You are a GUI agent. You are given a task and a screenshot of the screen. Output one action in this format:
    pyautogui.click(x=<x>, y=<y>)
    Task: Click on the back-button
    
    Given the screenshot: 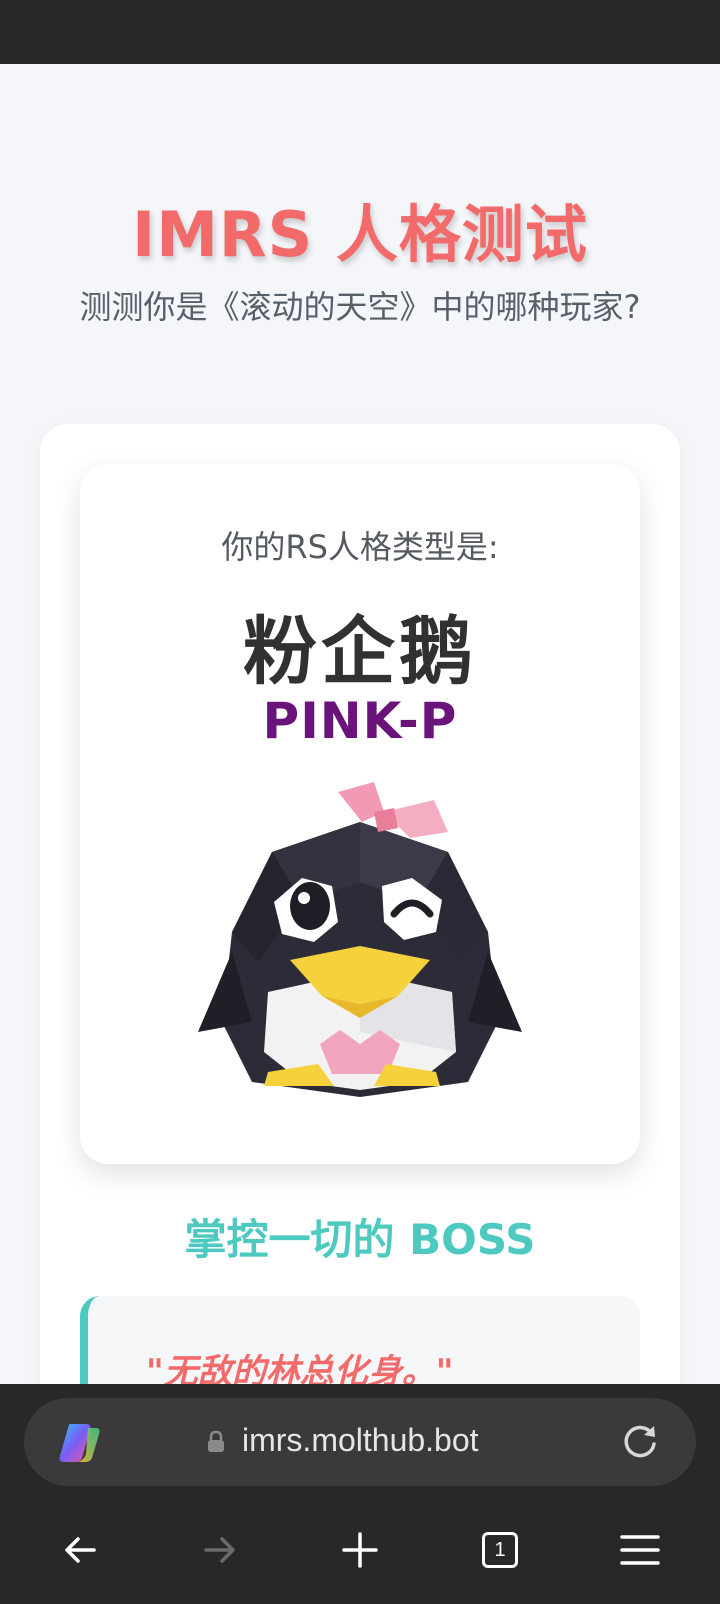 What is the action you would take?
    pyautogui.click(x=80, y=1550)
    